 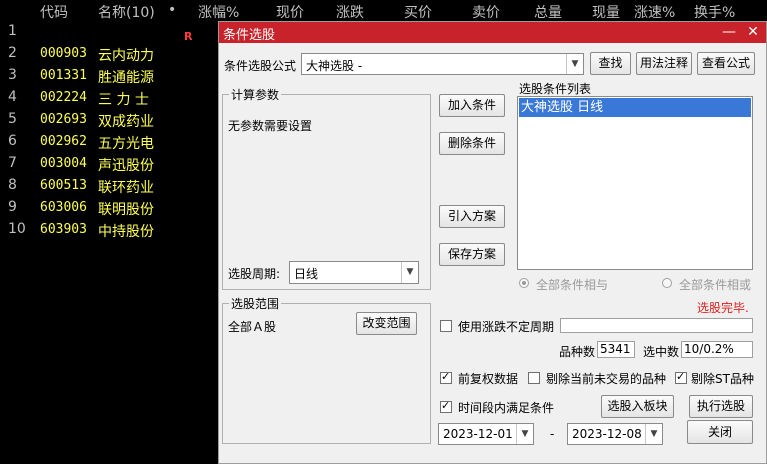 What do you see at coordinates (260, 66) in the screenshot?
I see `formula-label: 条件选股公式` at bounding box center [260, 66].